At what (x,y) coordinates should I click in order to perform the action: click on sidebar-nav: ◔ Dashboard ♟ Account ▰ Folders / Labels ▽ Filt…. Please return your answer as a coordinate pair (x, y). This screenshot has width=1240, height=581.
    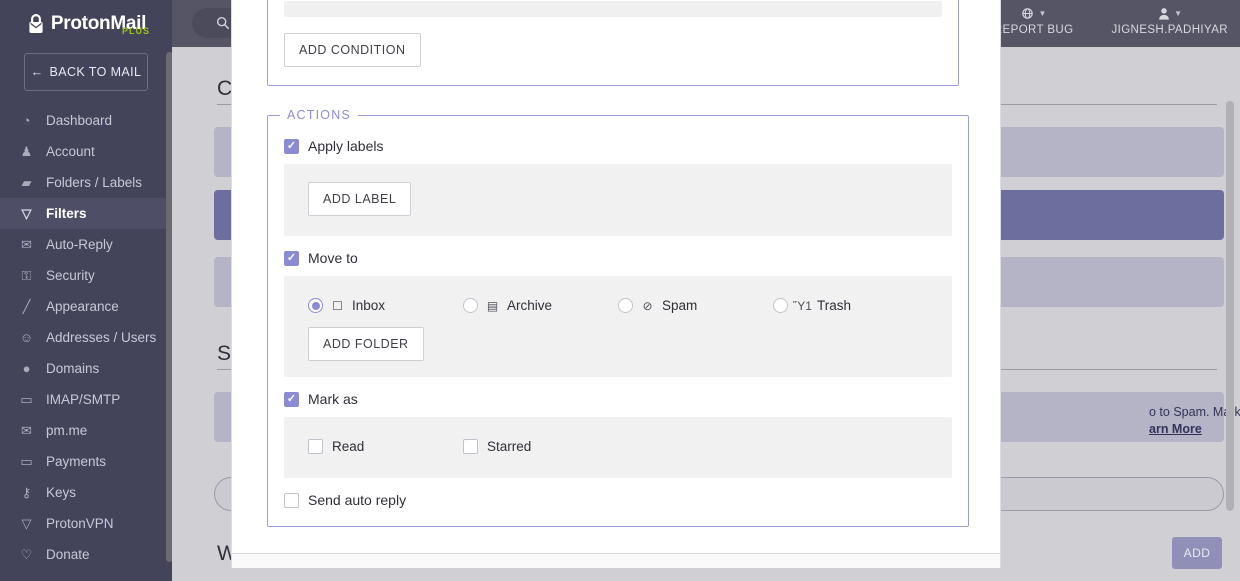
    Looking at the image, I should click on (86, 337).